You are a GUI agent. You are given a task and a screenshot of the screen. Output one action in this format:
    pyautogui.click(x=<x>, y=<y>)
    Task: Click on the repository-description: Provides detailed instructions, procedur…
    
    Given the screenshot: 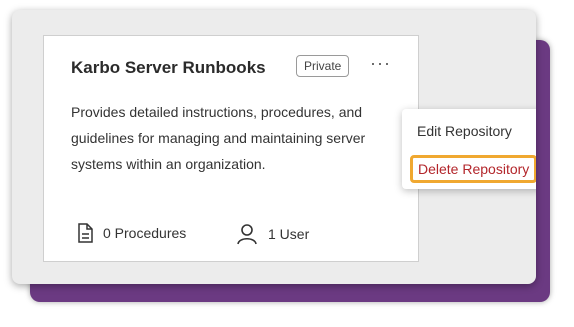 What is the action you would take?
    pyautogui.click(x=218, y=138)
    